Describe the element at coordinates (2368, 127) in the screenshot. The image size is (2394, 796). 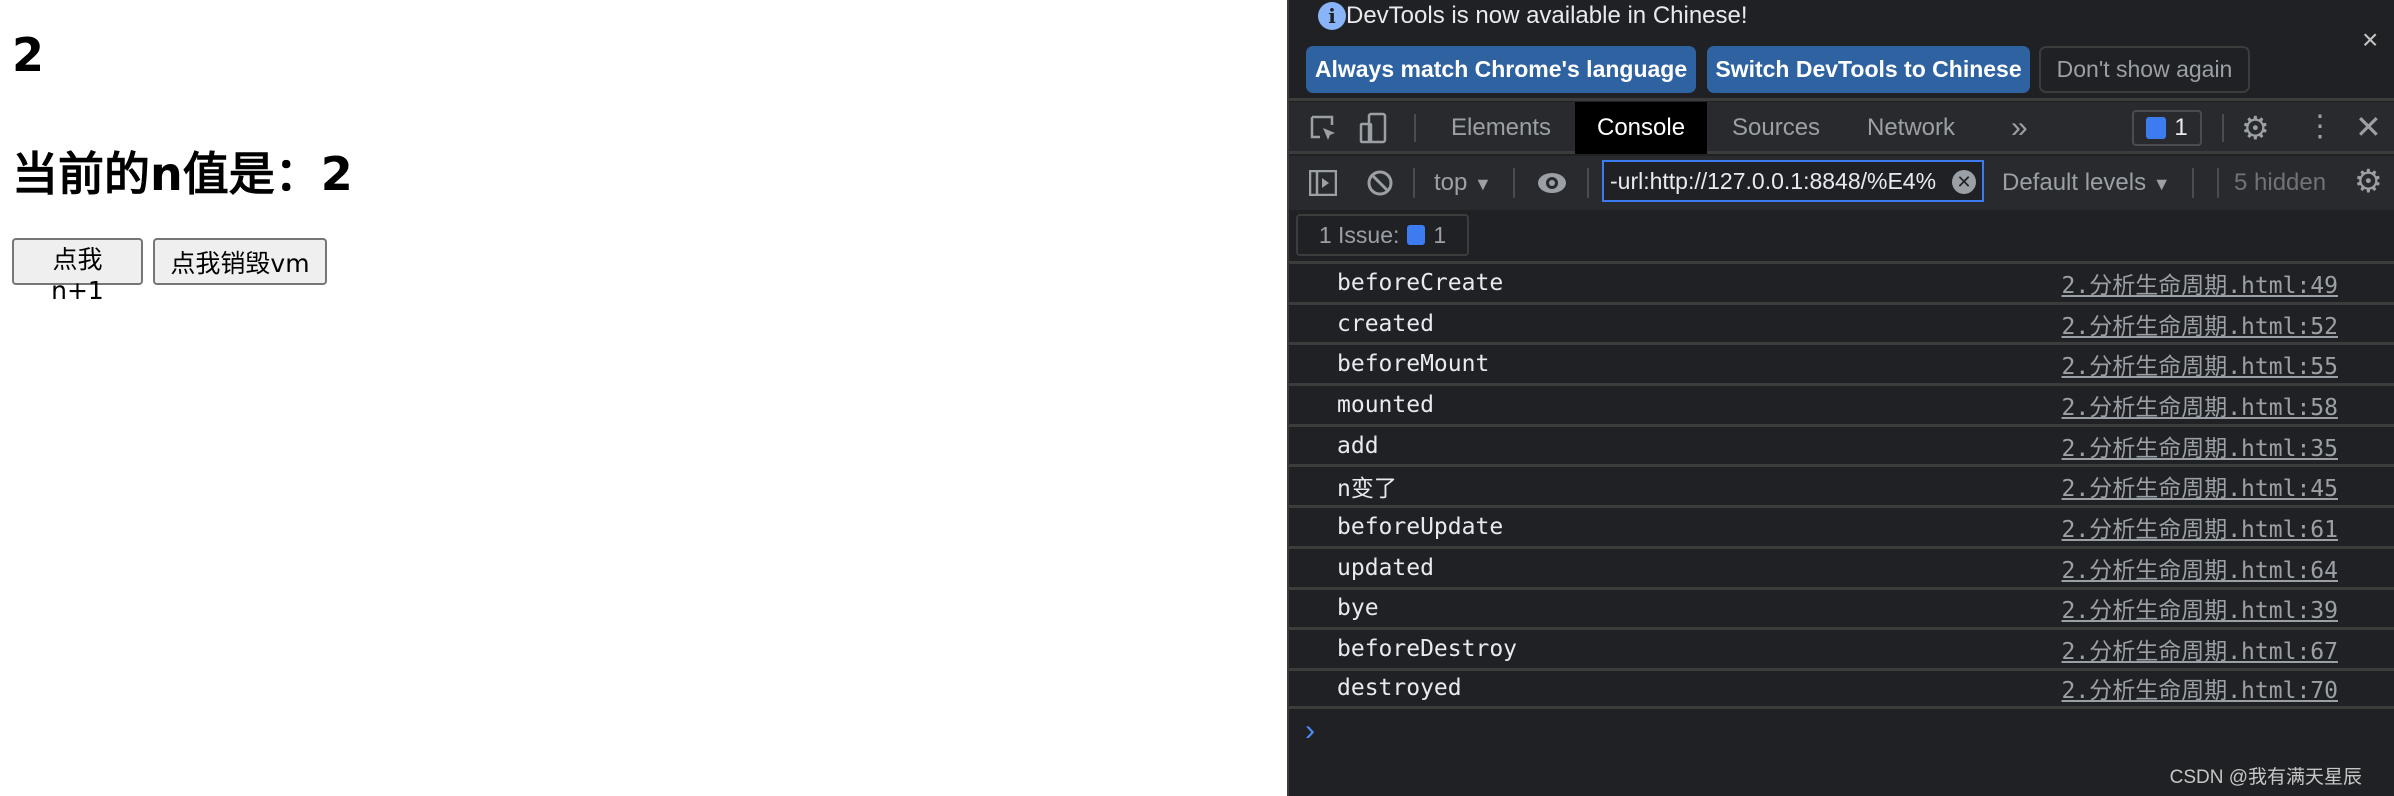
I see `close-devtools-icon: ✕` at that location.